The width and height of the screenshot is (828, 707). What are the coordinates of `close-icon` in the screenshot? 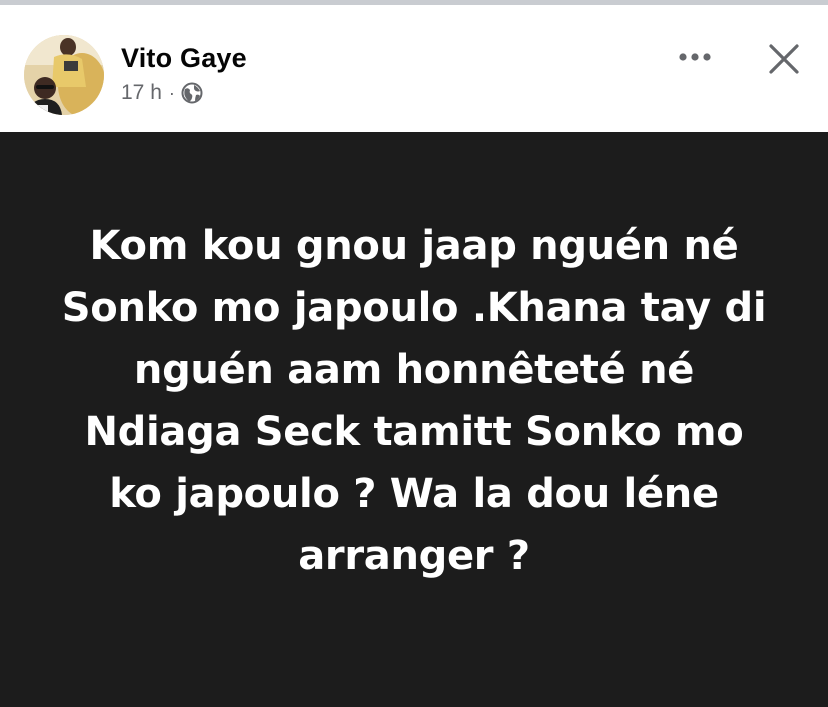 It's located at (784, 59).